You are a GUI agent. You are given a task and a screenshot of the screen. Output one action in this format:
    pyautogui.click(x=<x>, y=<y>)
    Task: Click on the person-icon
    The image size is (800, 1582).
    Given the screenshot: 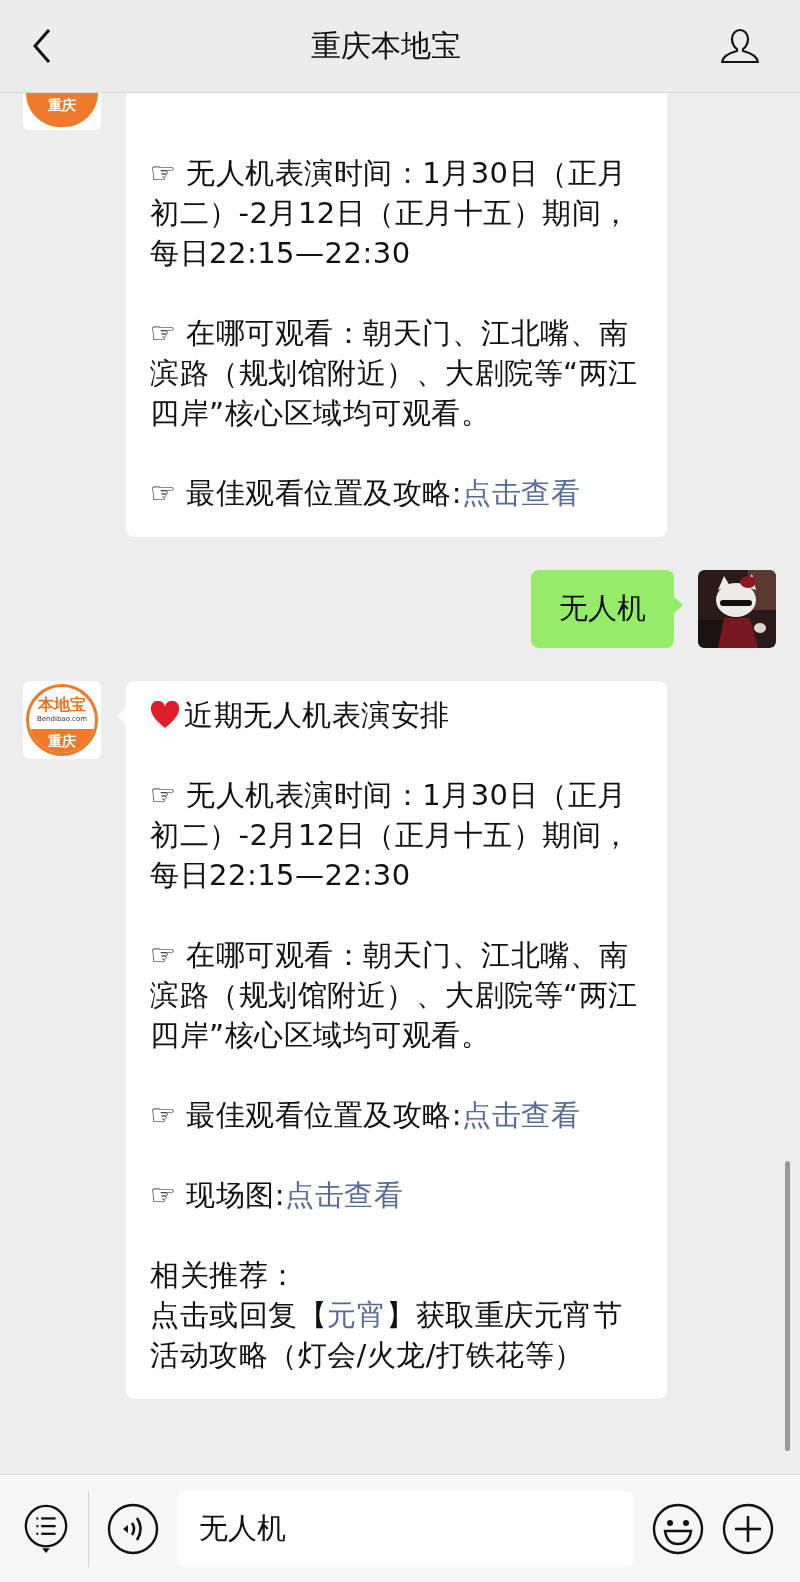 What is the action you would take?
    pyautogui.click(x=740, y=46)
    